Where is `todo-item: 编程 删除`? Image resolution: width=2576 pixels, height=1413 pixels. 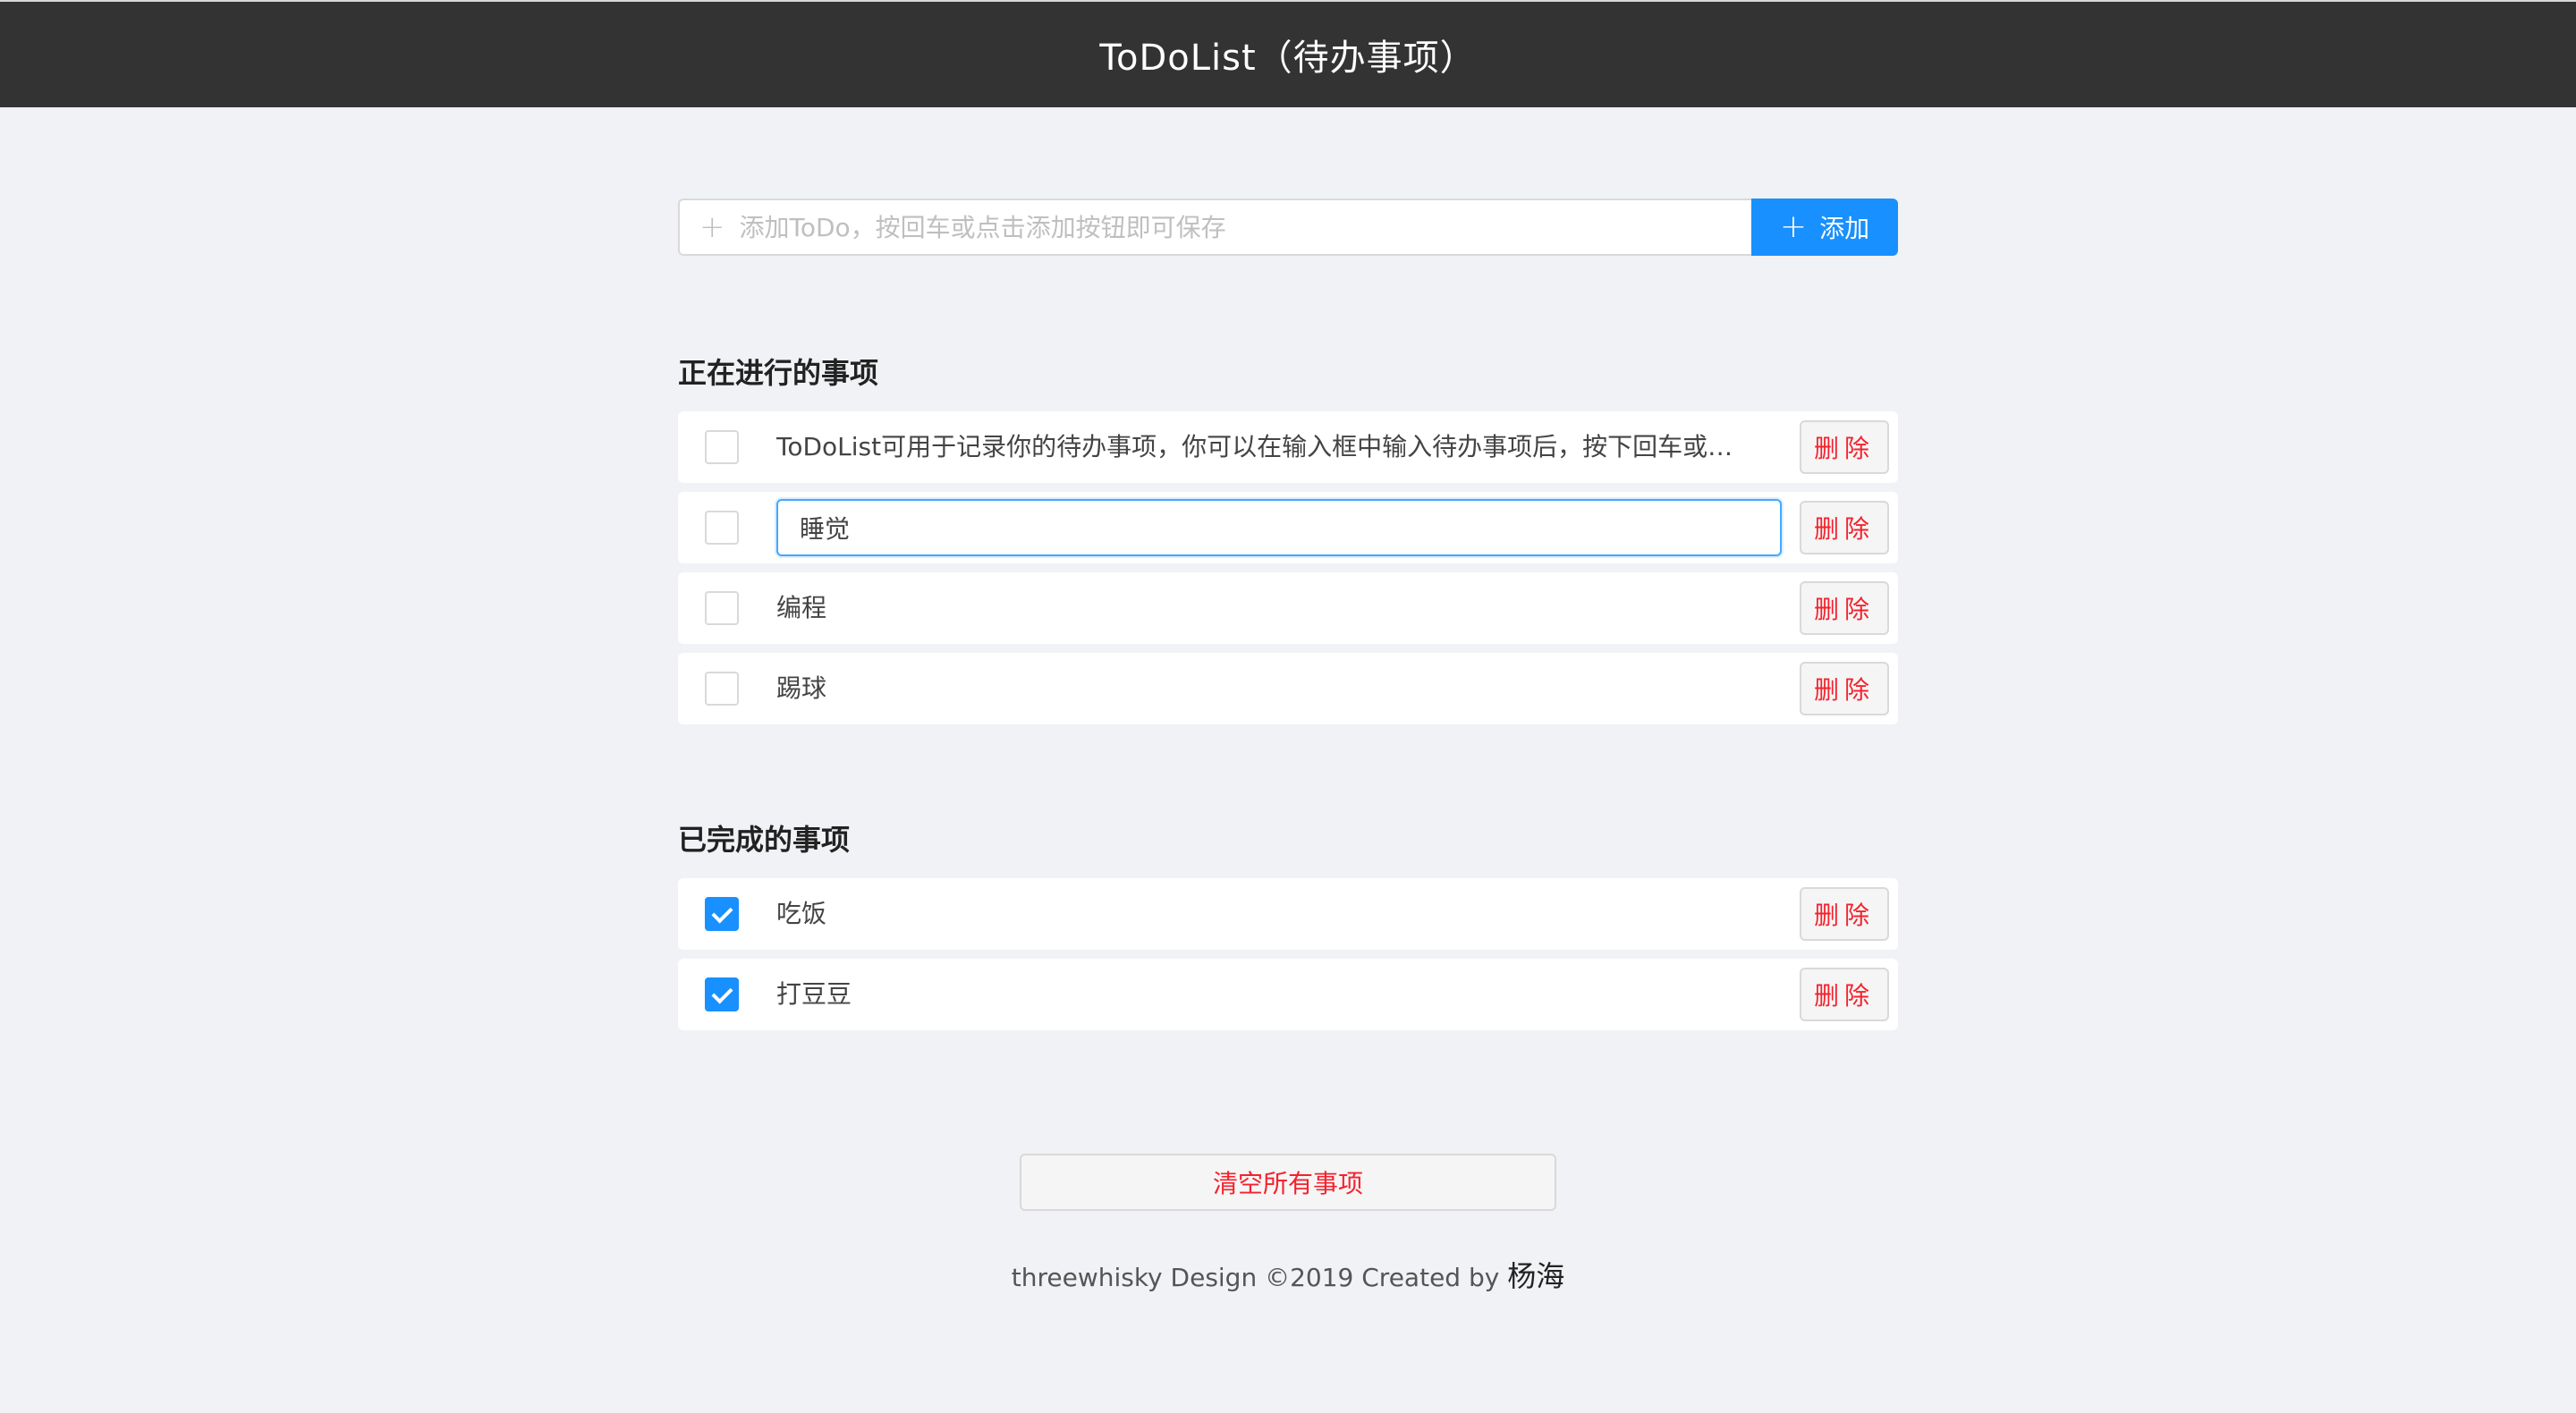 todo-item: 编程 删除 is located at coordinates (1288, 608).